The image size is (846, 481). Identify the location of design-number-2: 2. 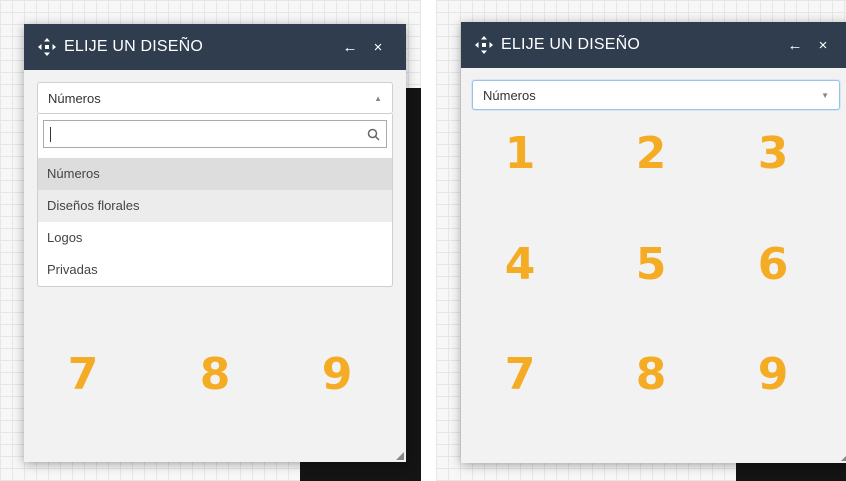
(651, 154).